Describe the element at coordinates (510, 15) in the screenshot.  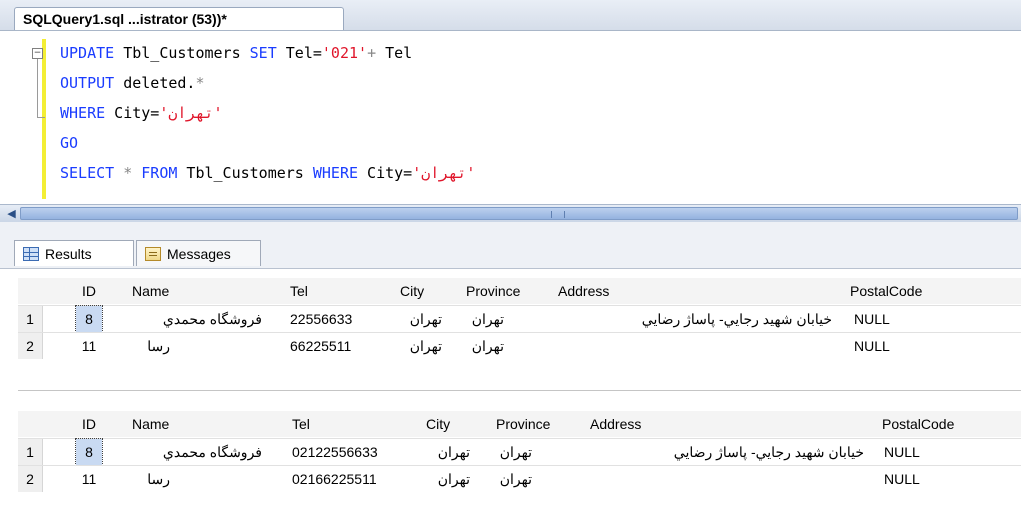
I see `document-tab-strip: SQLQuery1.sql ...istrator (53))*` at that location.